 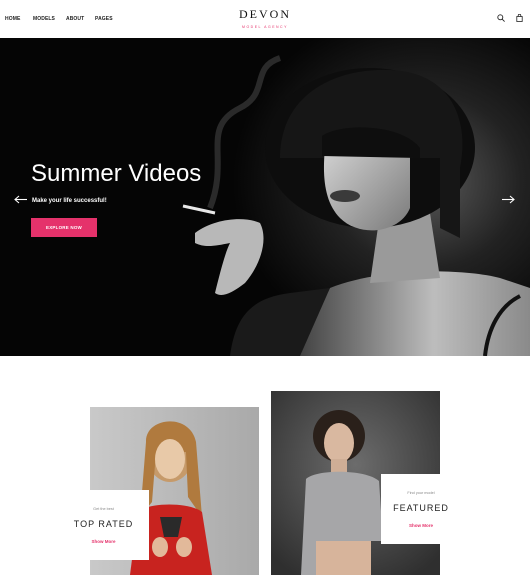 What do you see at coordinates (508, 199) in the screenshot?
I see `arrow-right-icon` at bounding box center [508, 199].